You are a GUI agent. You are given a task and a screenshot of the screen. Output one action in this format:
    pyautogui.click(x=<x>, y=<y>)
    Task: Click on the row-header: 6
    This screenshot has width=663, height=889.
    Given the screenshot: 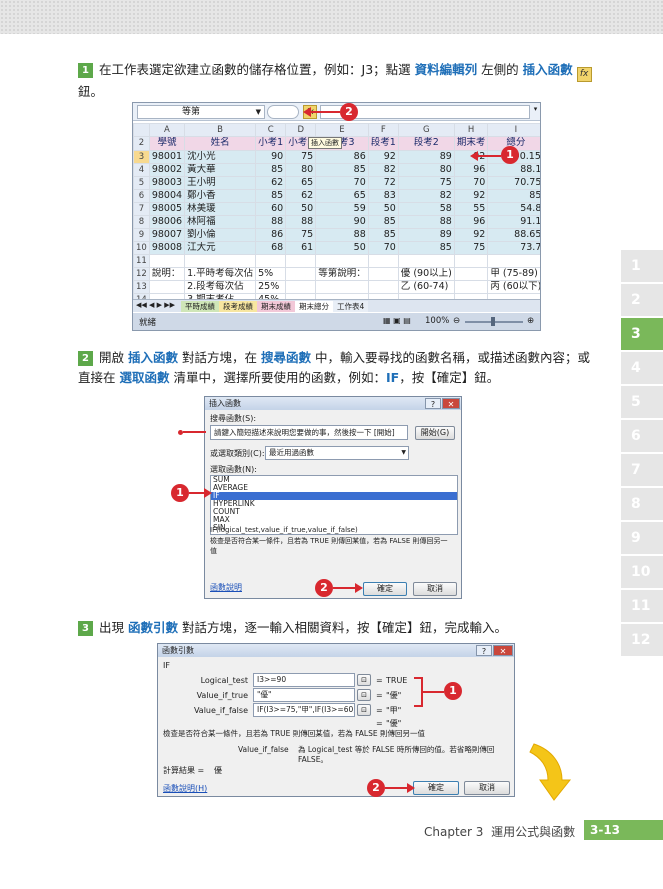 What is the action you would take?
    pyautogui.click(x=141, y=195)
    